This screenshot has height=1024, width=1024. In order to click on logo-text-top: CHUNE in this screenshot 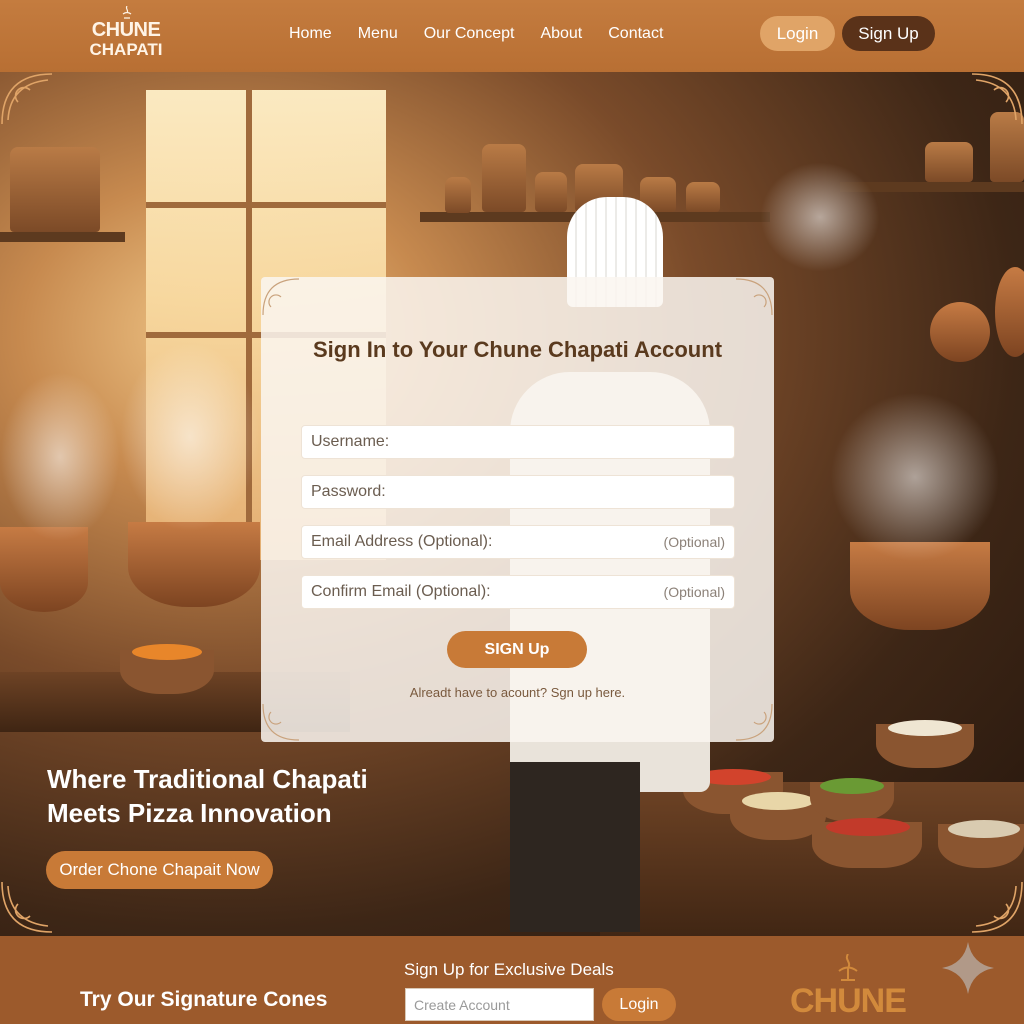, I will do `click(126, 30)`.